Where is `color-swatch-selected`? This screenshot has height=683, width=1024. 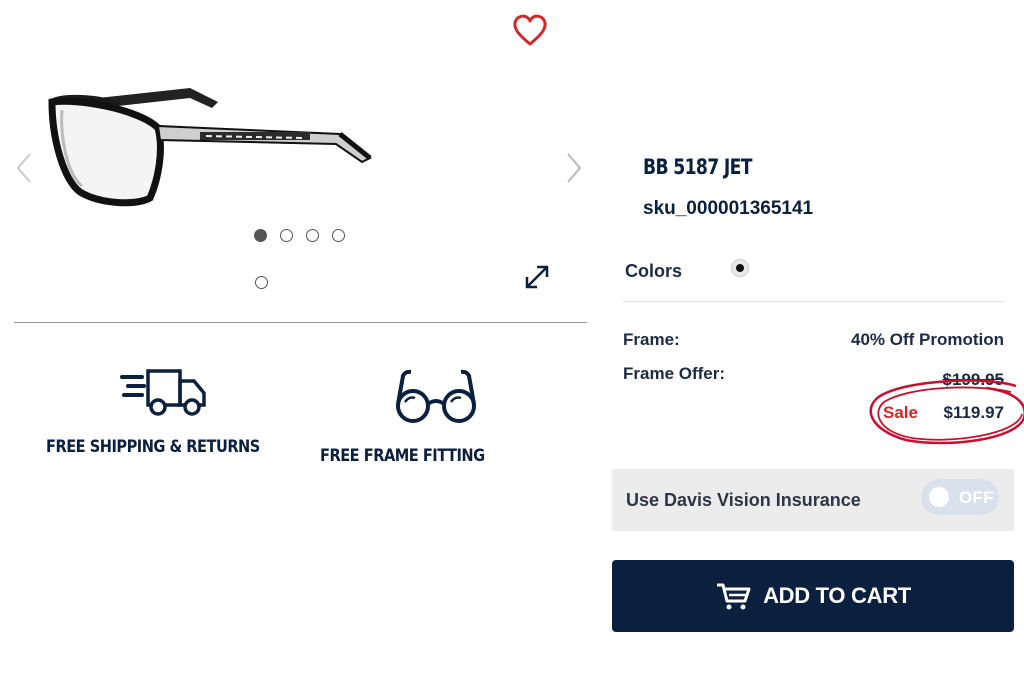
color-swatch-selected is located at coordinates (740, 268).